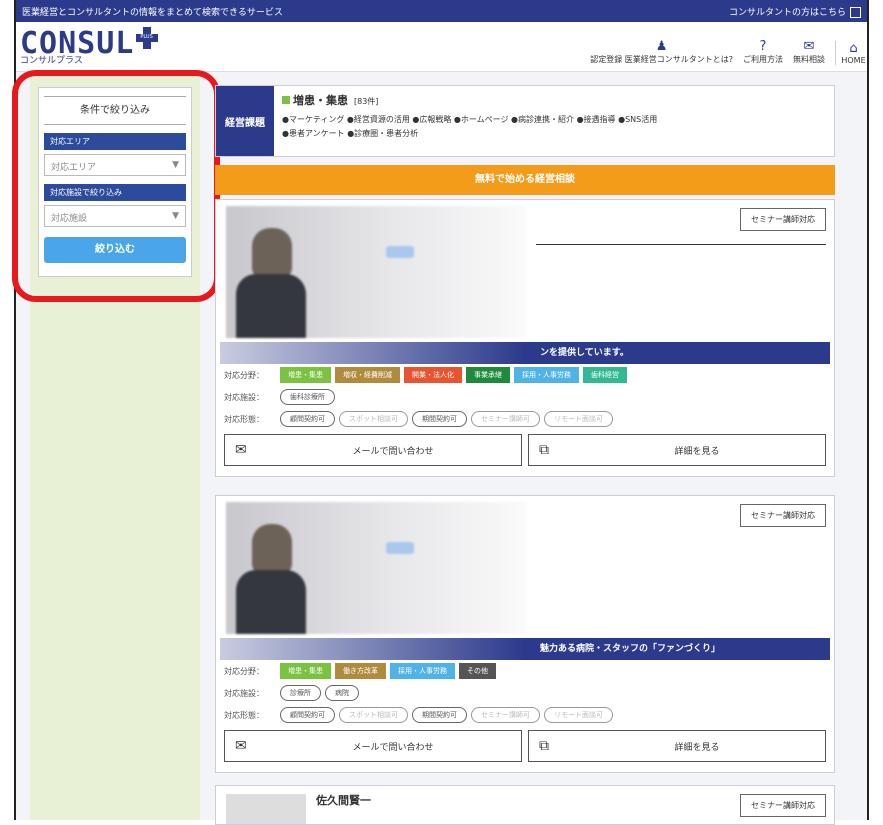 The height and width of the screenshot is (825, 883). I want to click on nav-free-consult: ✉ 無料相談, so click(809, 52).